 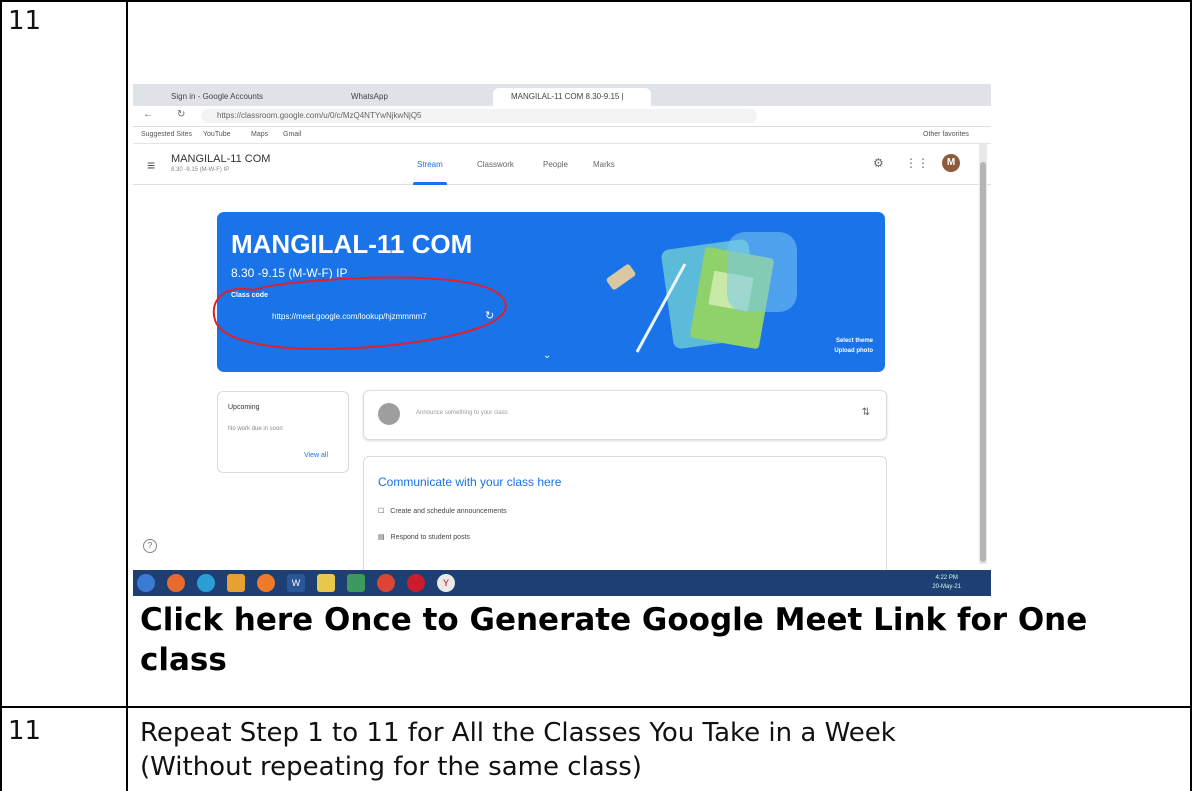 What do you see at coordinates (946, 587) in the screenshot?
I see `taskbar-date: 20-May-21` at bounding box center [946, 587].